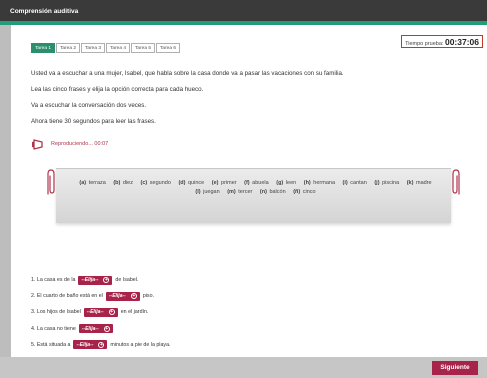 The height and width of the screenshot is (378, 487). I want to click on next-button: Siguiente, so click(455, 368).